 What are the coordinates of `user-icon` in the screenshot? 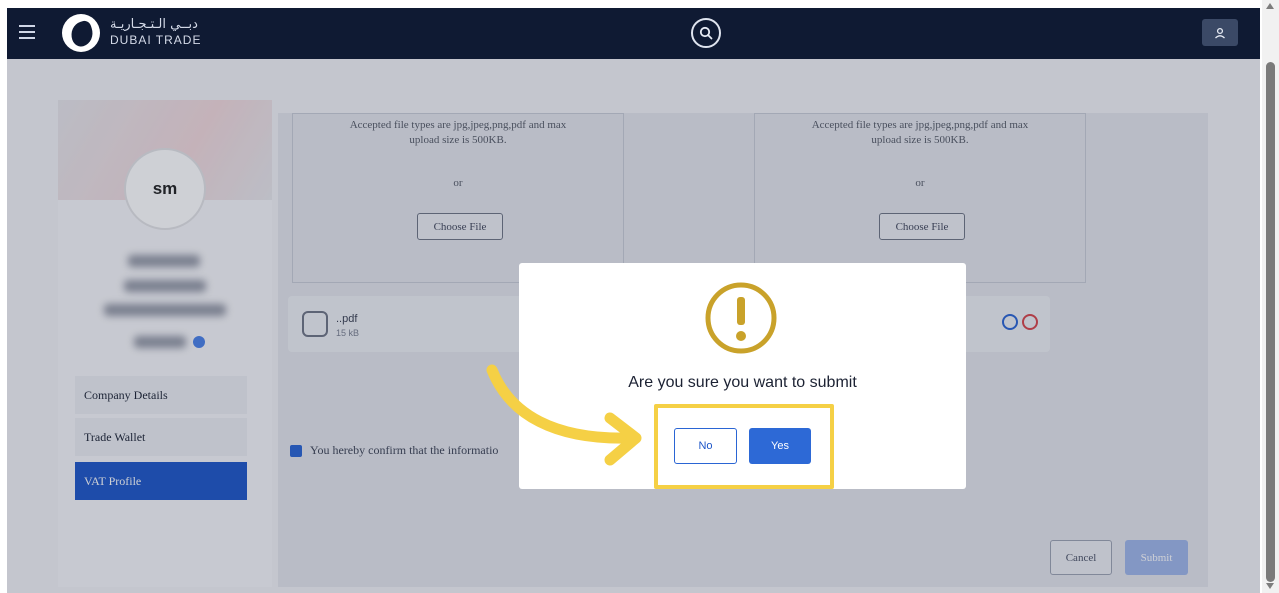 It's located at (1220, 32).